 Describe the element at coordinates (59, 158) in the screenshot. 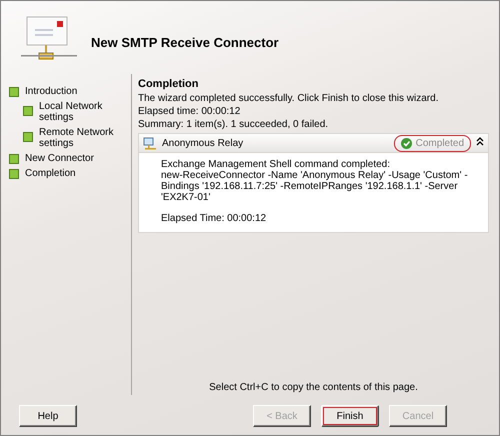

I see `step-label: New Connector` at that location.